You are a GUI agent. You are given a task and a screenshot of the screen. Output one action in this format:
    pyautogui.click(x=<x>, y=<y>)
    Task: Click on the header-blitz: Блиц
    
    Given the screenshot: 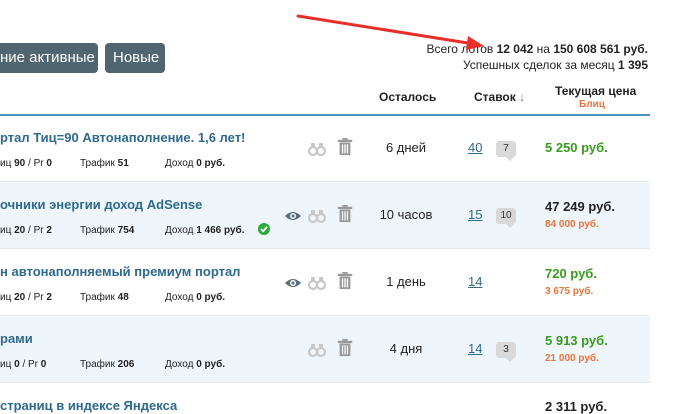 What is the action you would take?
    pyautogui.click(x=592, y=104)
    